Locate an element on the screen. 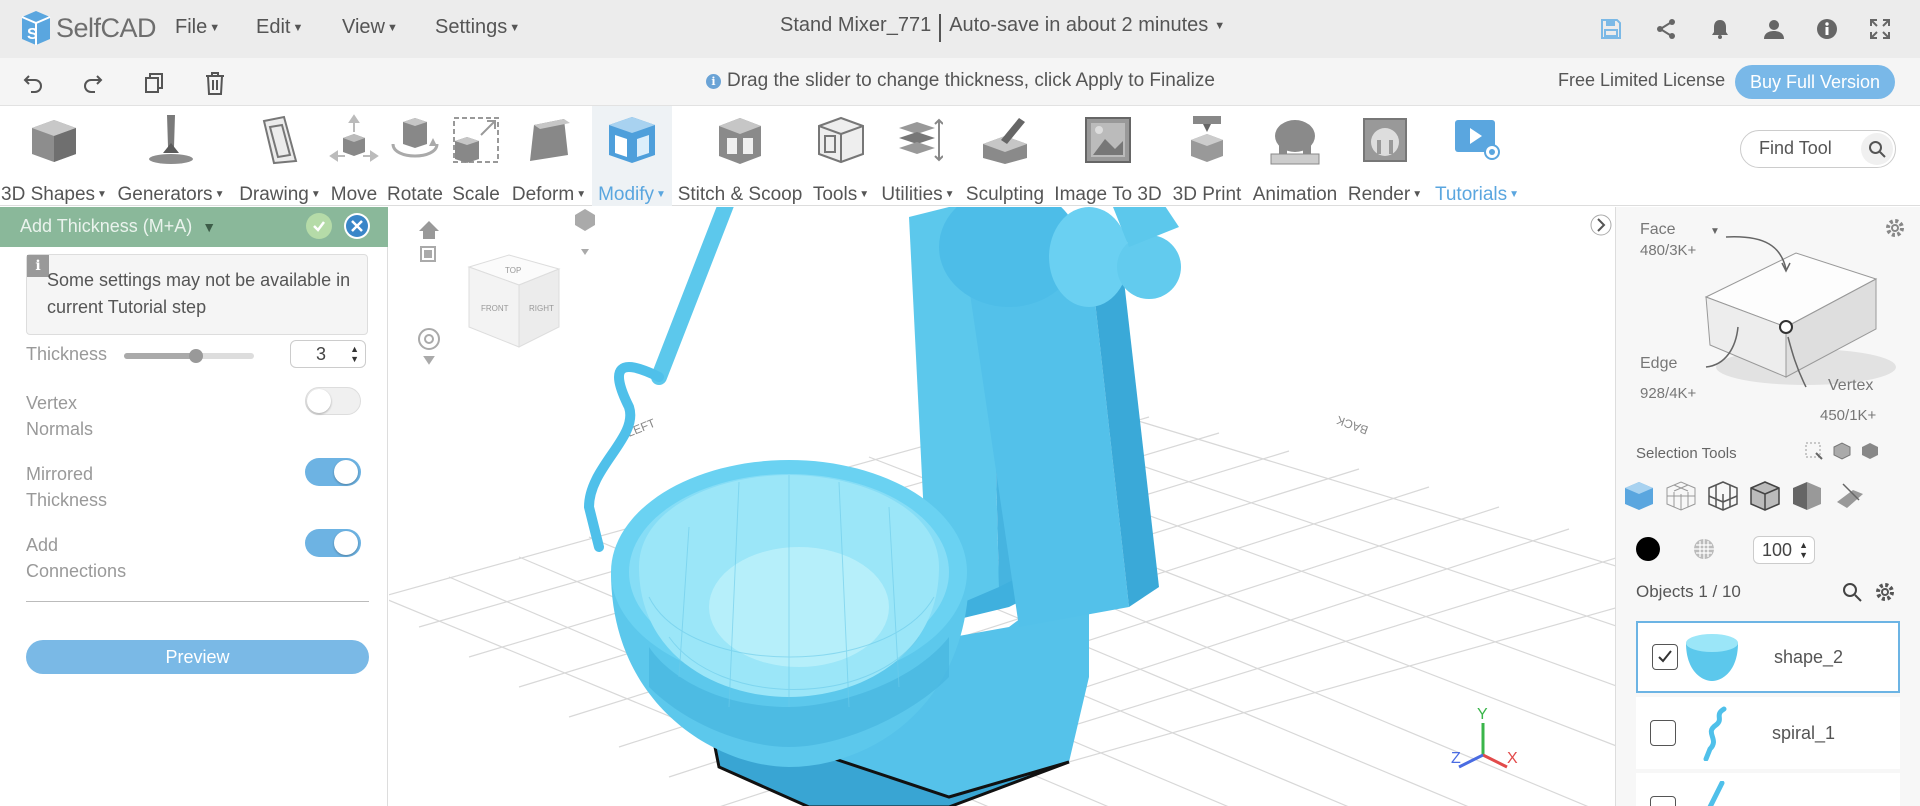  tools-icon is located at coordinates (841, 140).